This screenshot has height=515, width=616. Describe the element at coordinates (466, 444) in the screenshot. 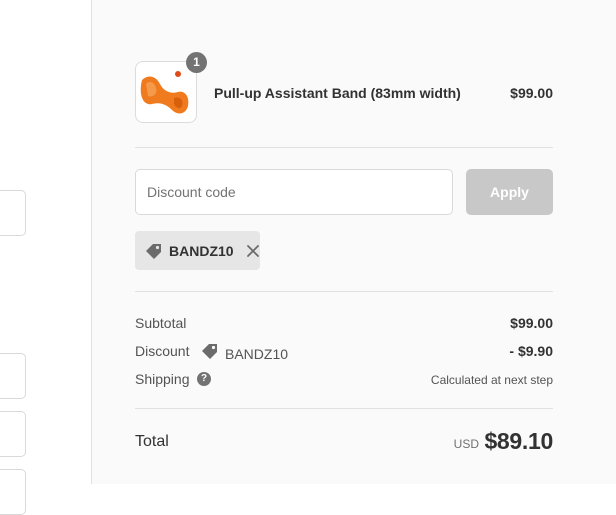

I see `currency-code: USD` at that location.